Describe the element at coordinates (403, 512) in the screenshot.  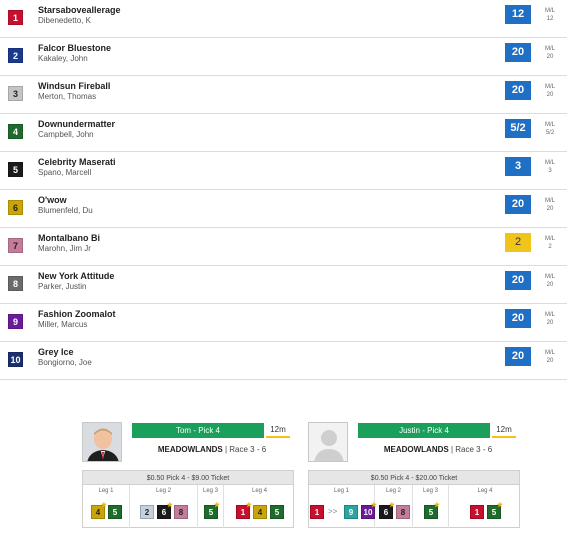
I see `selection-badge: 8` at that location.